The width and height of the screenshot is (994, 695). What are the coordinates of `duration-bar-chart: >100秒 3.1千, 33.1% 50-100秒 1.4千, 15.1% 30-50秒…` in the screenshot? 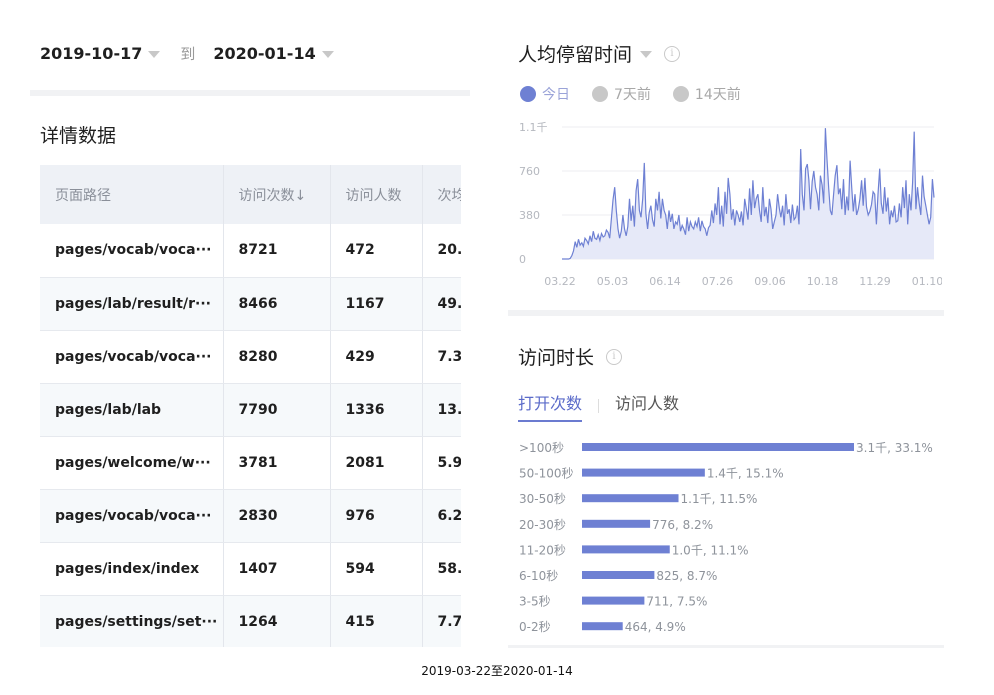 It's located at (726, 537).